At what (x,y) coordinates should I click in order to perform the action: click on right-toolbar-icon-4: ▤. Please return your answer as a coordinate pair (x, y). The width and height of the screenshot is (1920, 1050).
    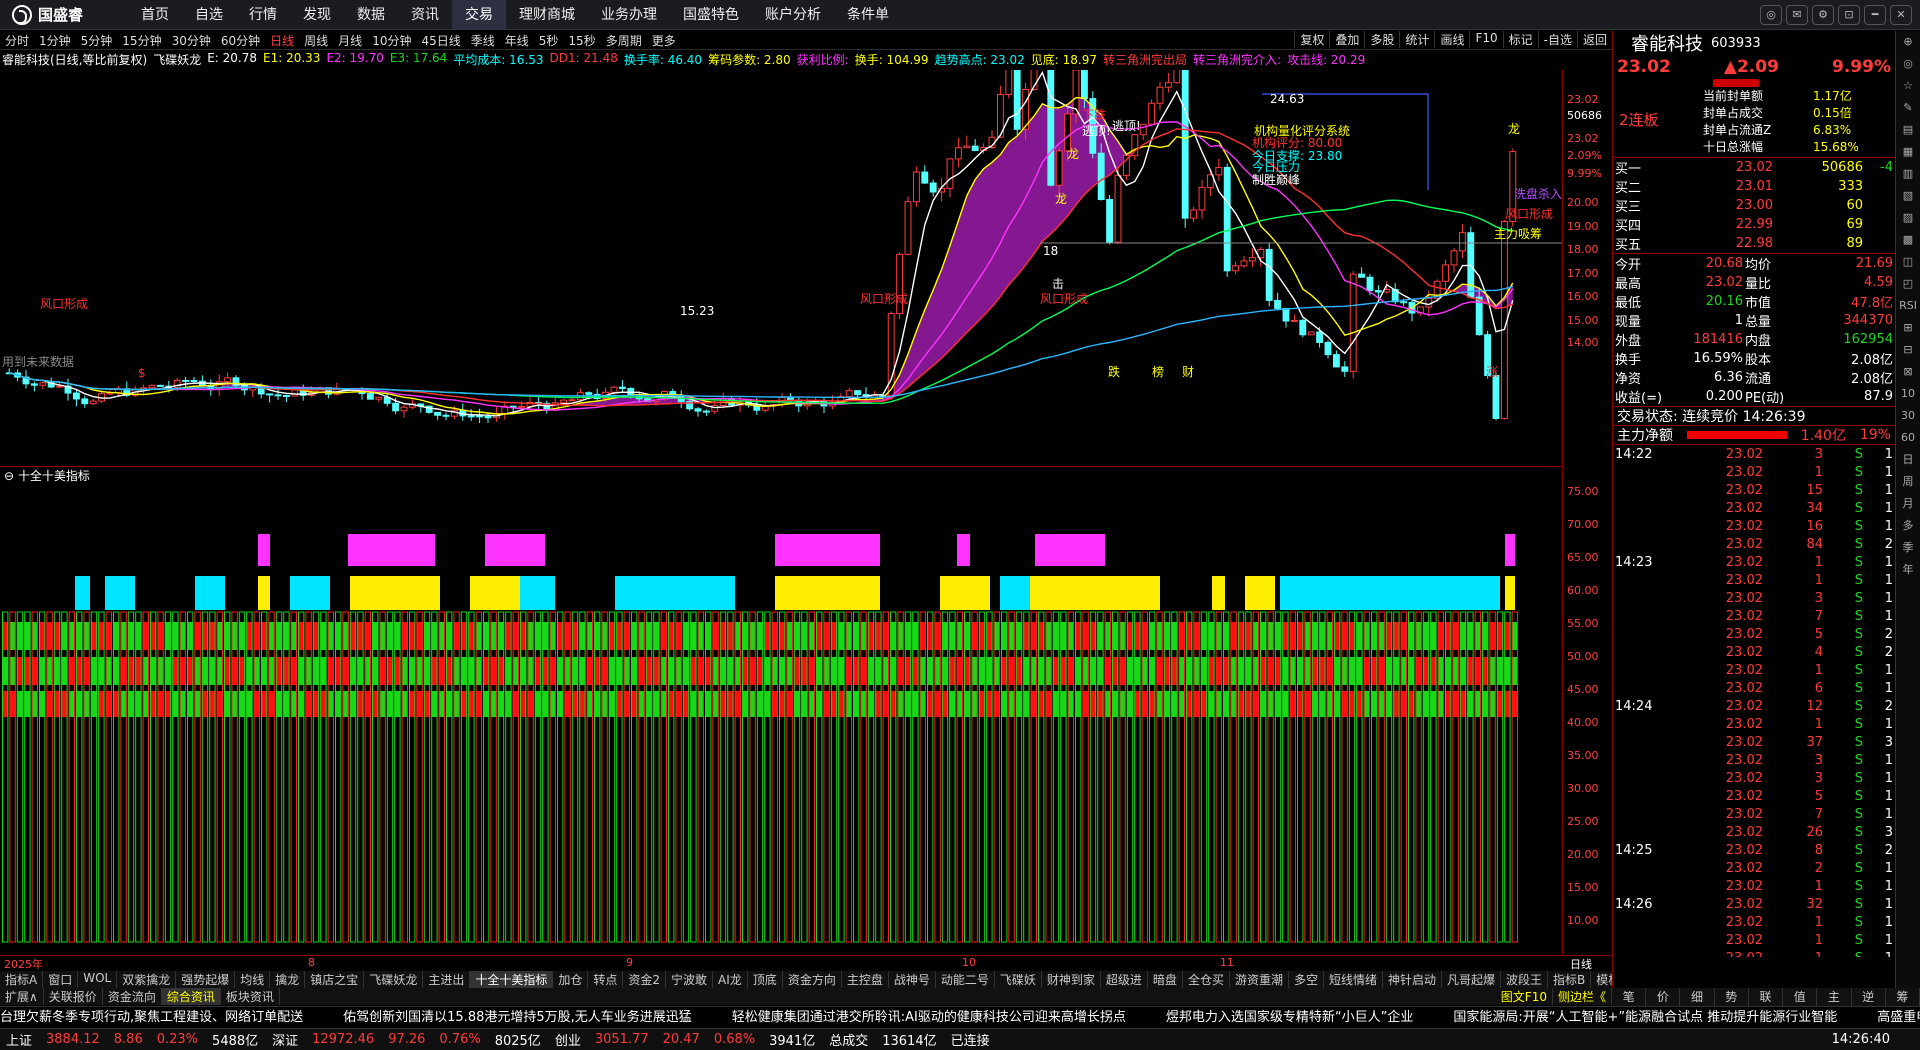
    Looking at the image, I should click on (1908, 130).